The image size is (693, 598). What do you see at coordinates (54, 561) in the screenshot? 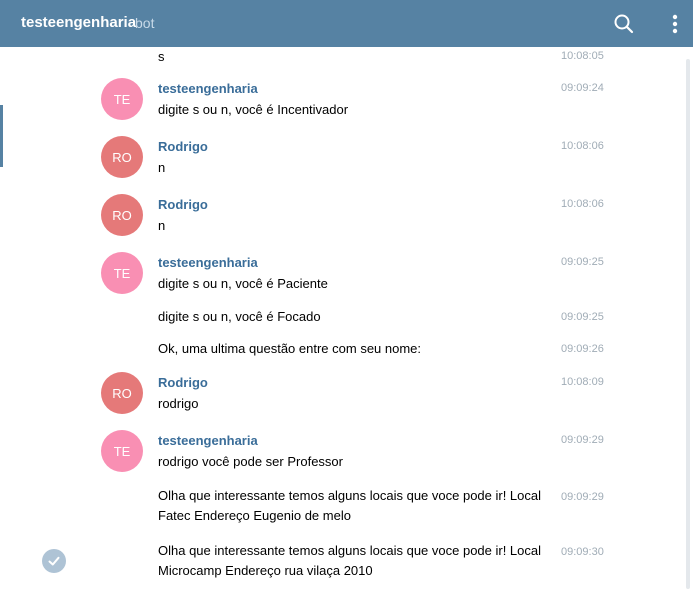
I see `check-icon` at bounding box center [54, 561].